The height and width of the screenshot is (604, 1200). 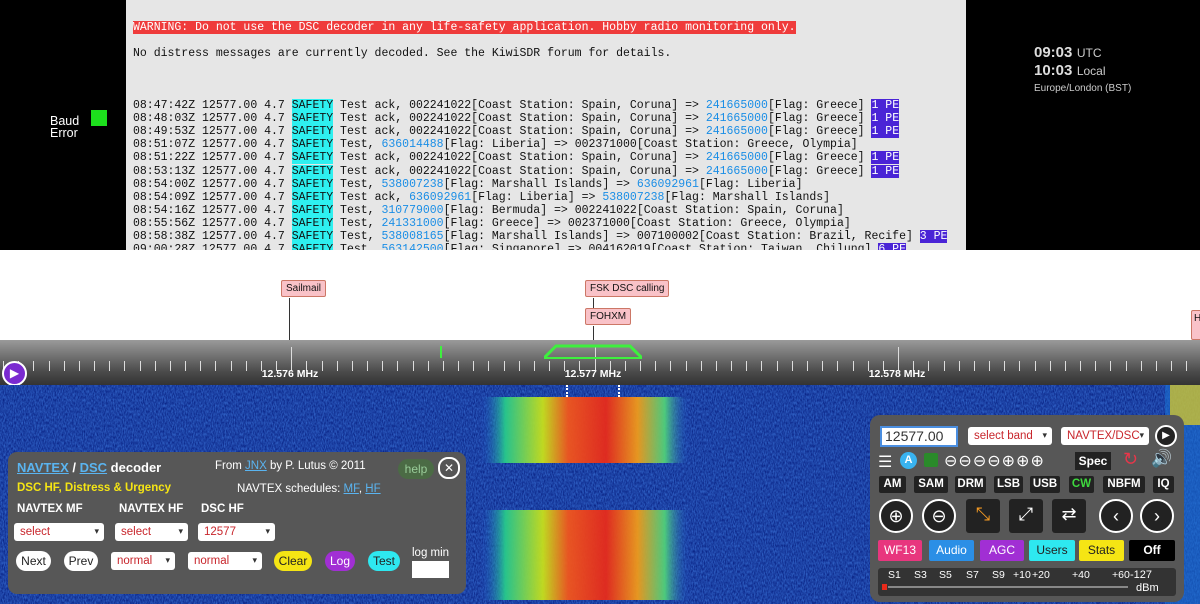 I want to click on next-button: Next, so click(x=33, y=561).